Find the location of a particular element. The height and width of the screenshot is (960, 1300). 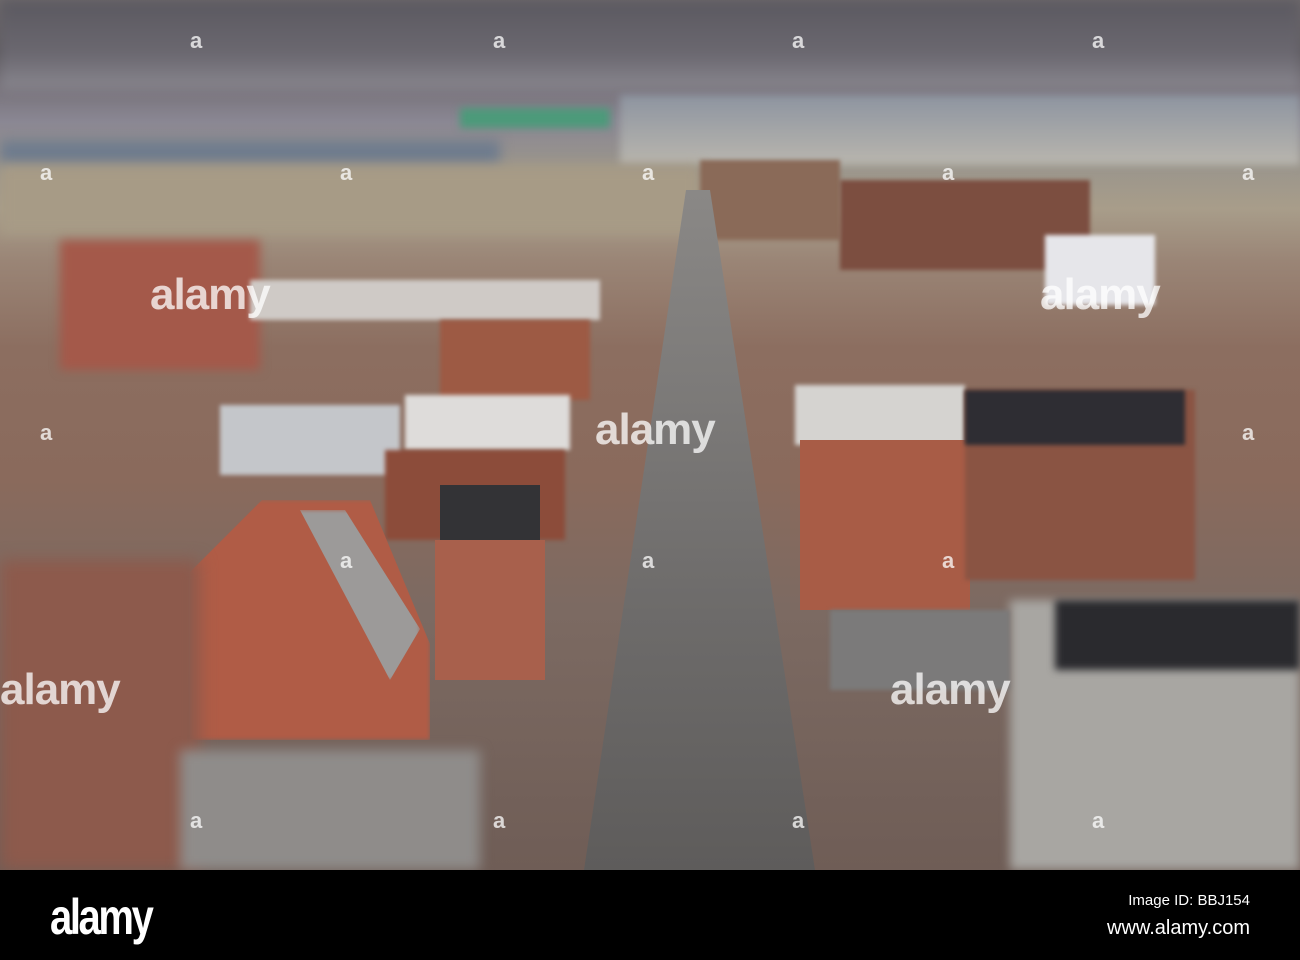

green-warehouse is located at coordinates (535, 118).